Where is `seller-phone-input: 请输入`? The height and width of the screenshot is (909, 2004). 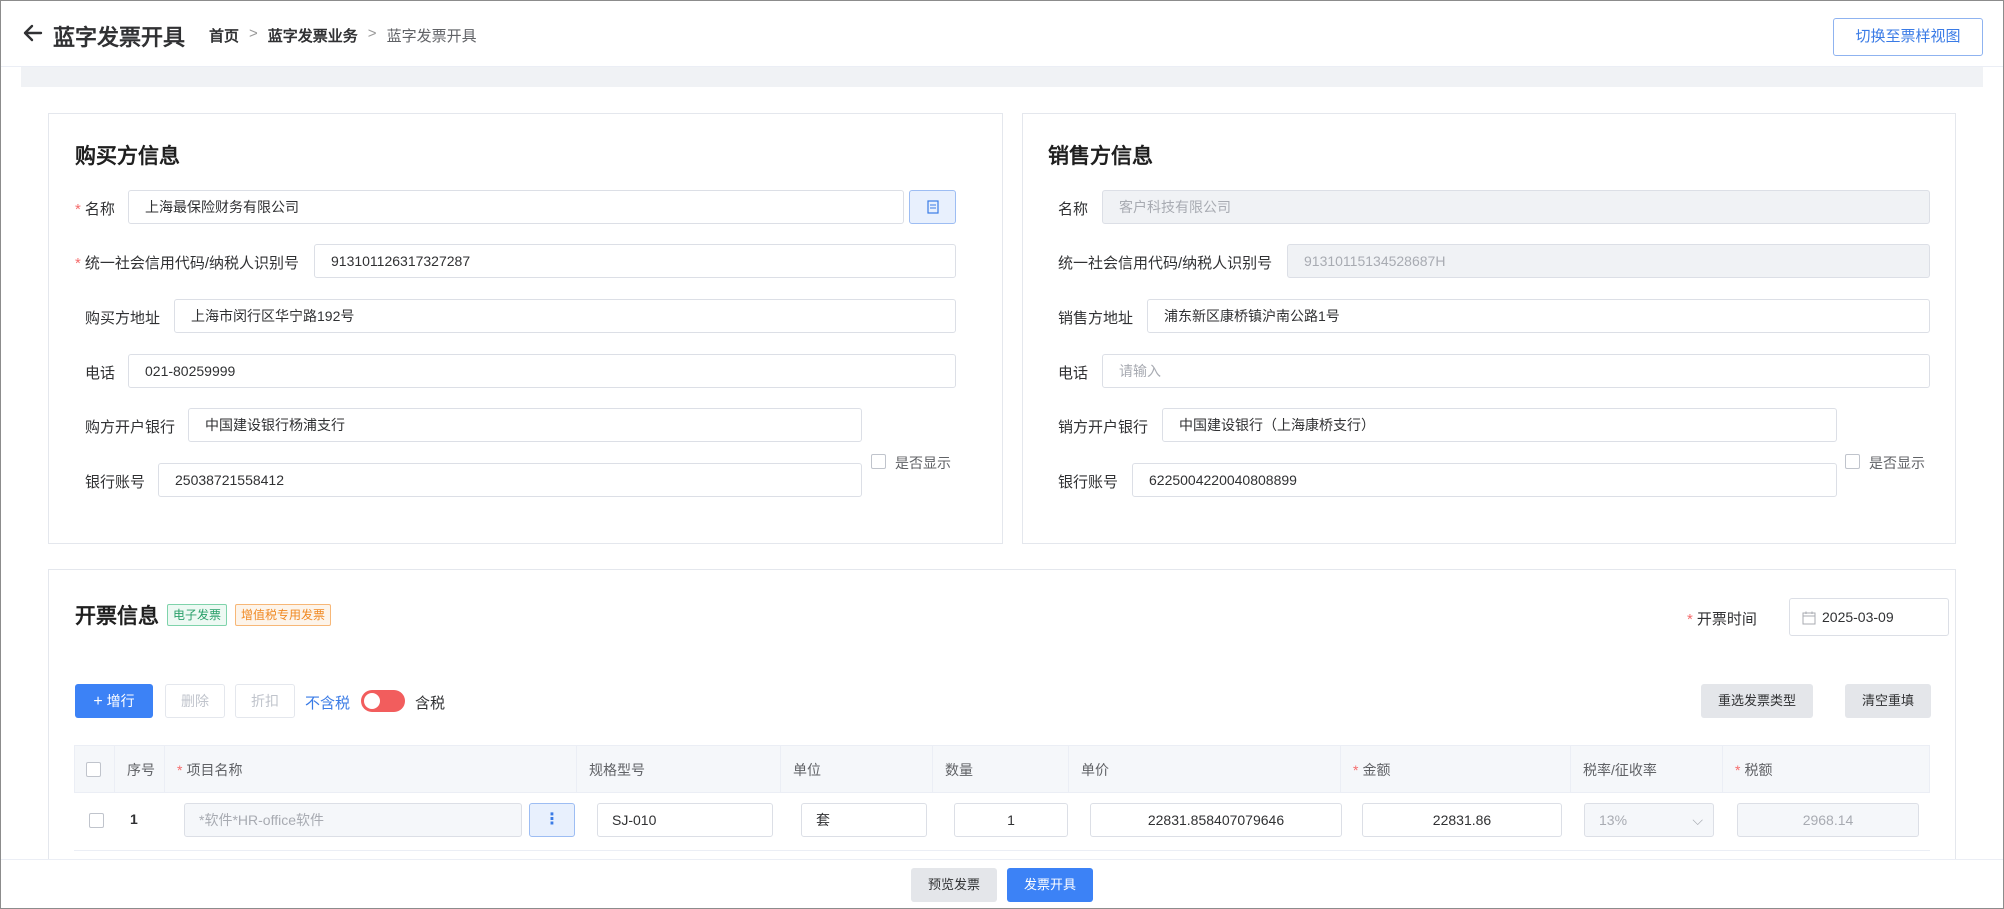
seller-phone-input: 请输入 is located at coordinates (1516, 371).